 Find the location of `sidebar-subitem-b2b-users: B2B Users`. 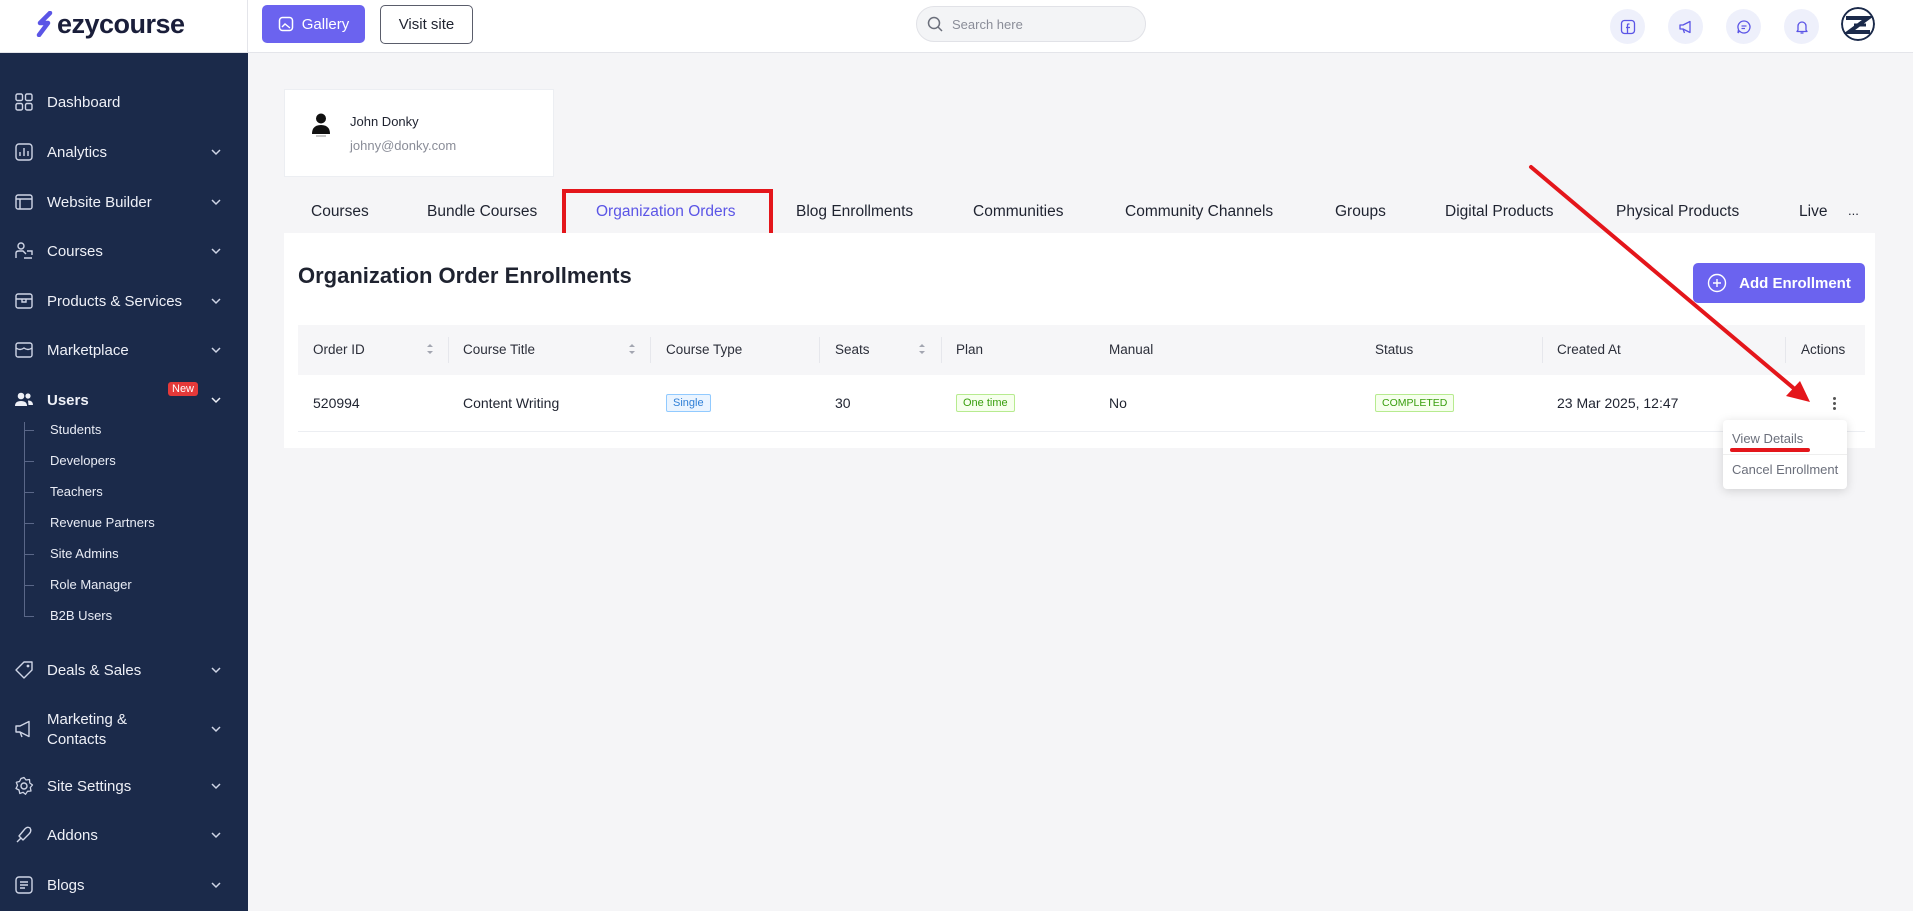

sidebar-subitem-b2b-users: B2B Users is located at coordinates (81, 615).